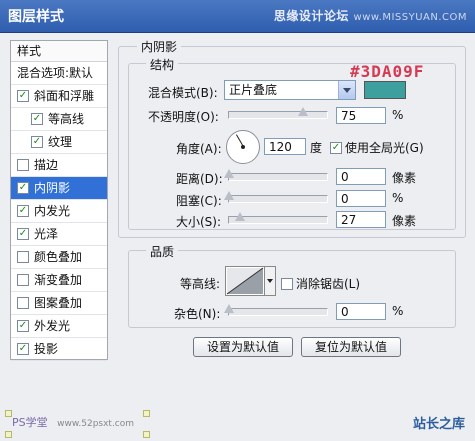 The height and width of the screenshot is (441, 475). What do you see at coordinates (276, 197) in the screenshot?
I see `choke-slider` at bounding box center [276, 197].